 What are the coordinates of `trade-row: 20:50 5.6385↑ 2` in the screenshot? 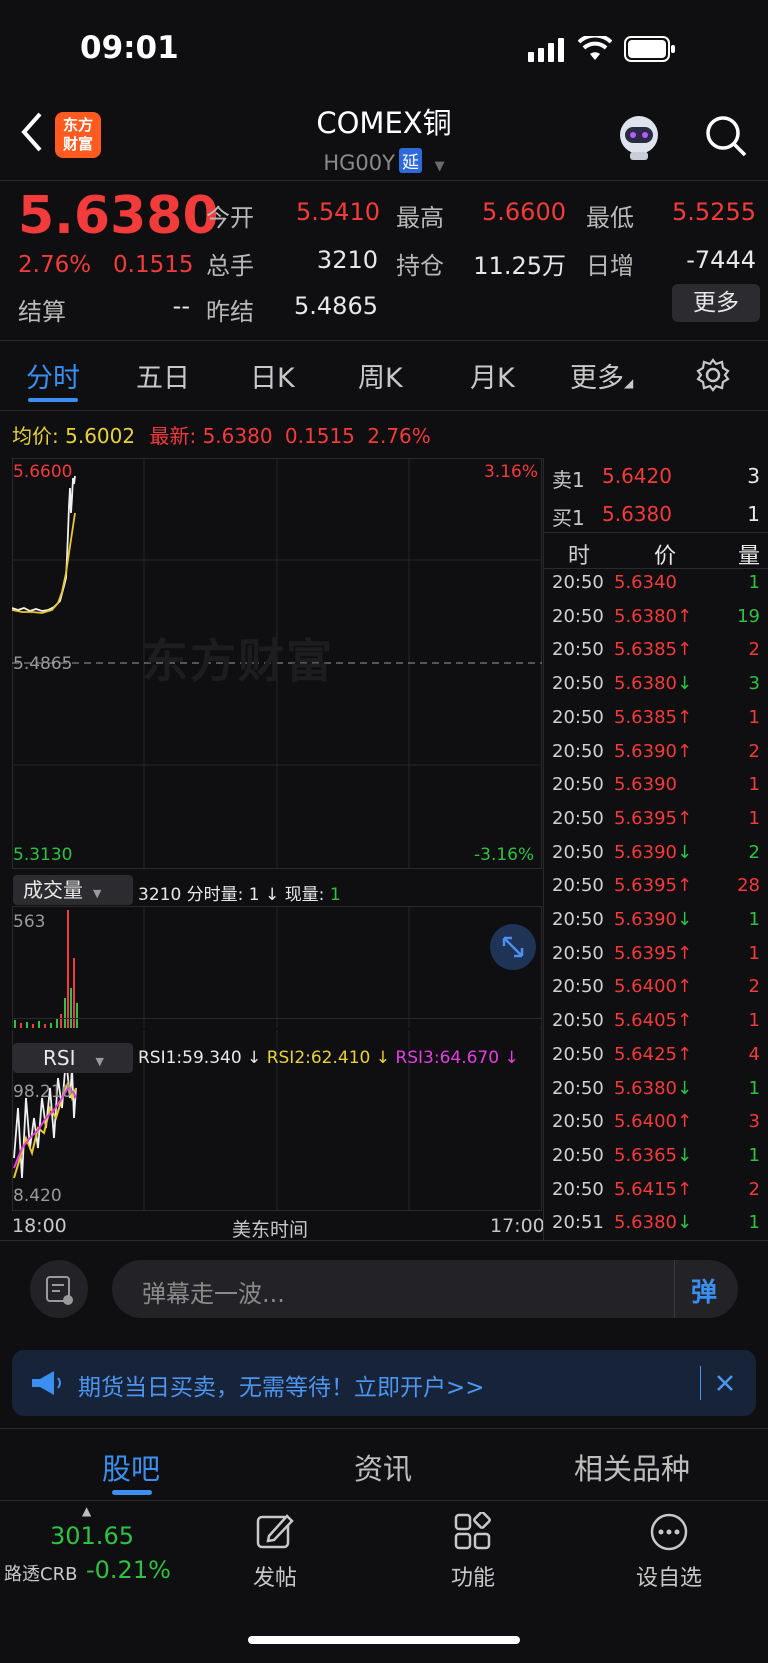 It's located at (656, 654).